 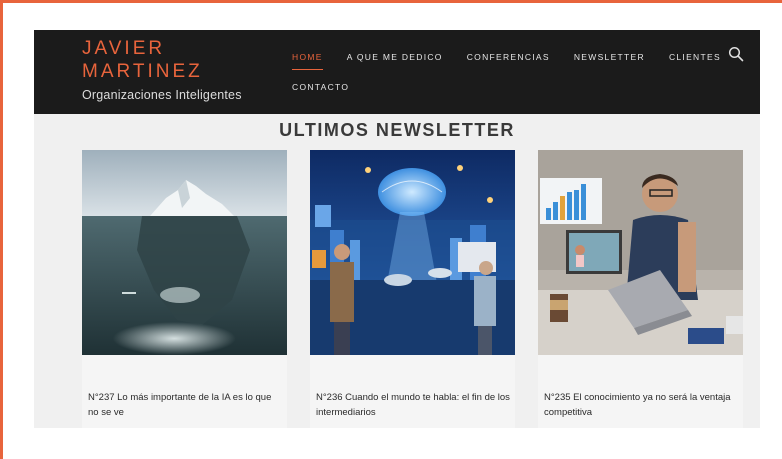 I want to click on card-image-ai-city, so click(x=412, y=252).